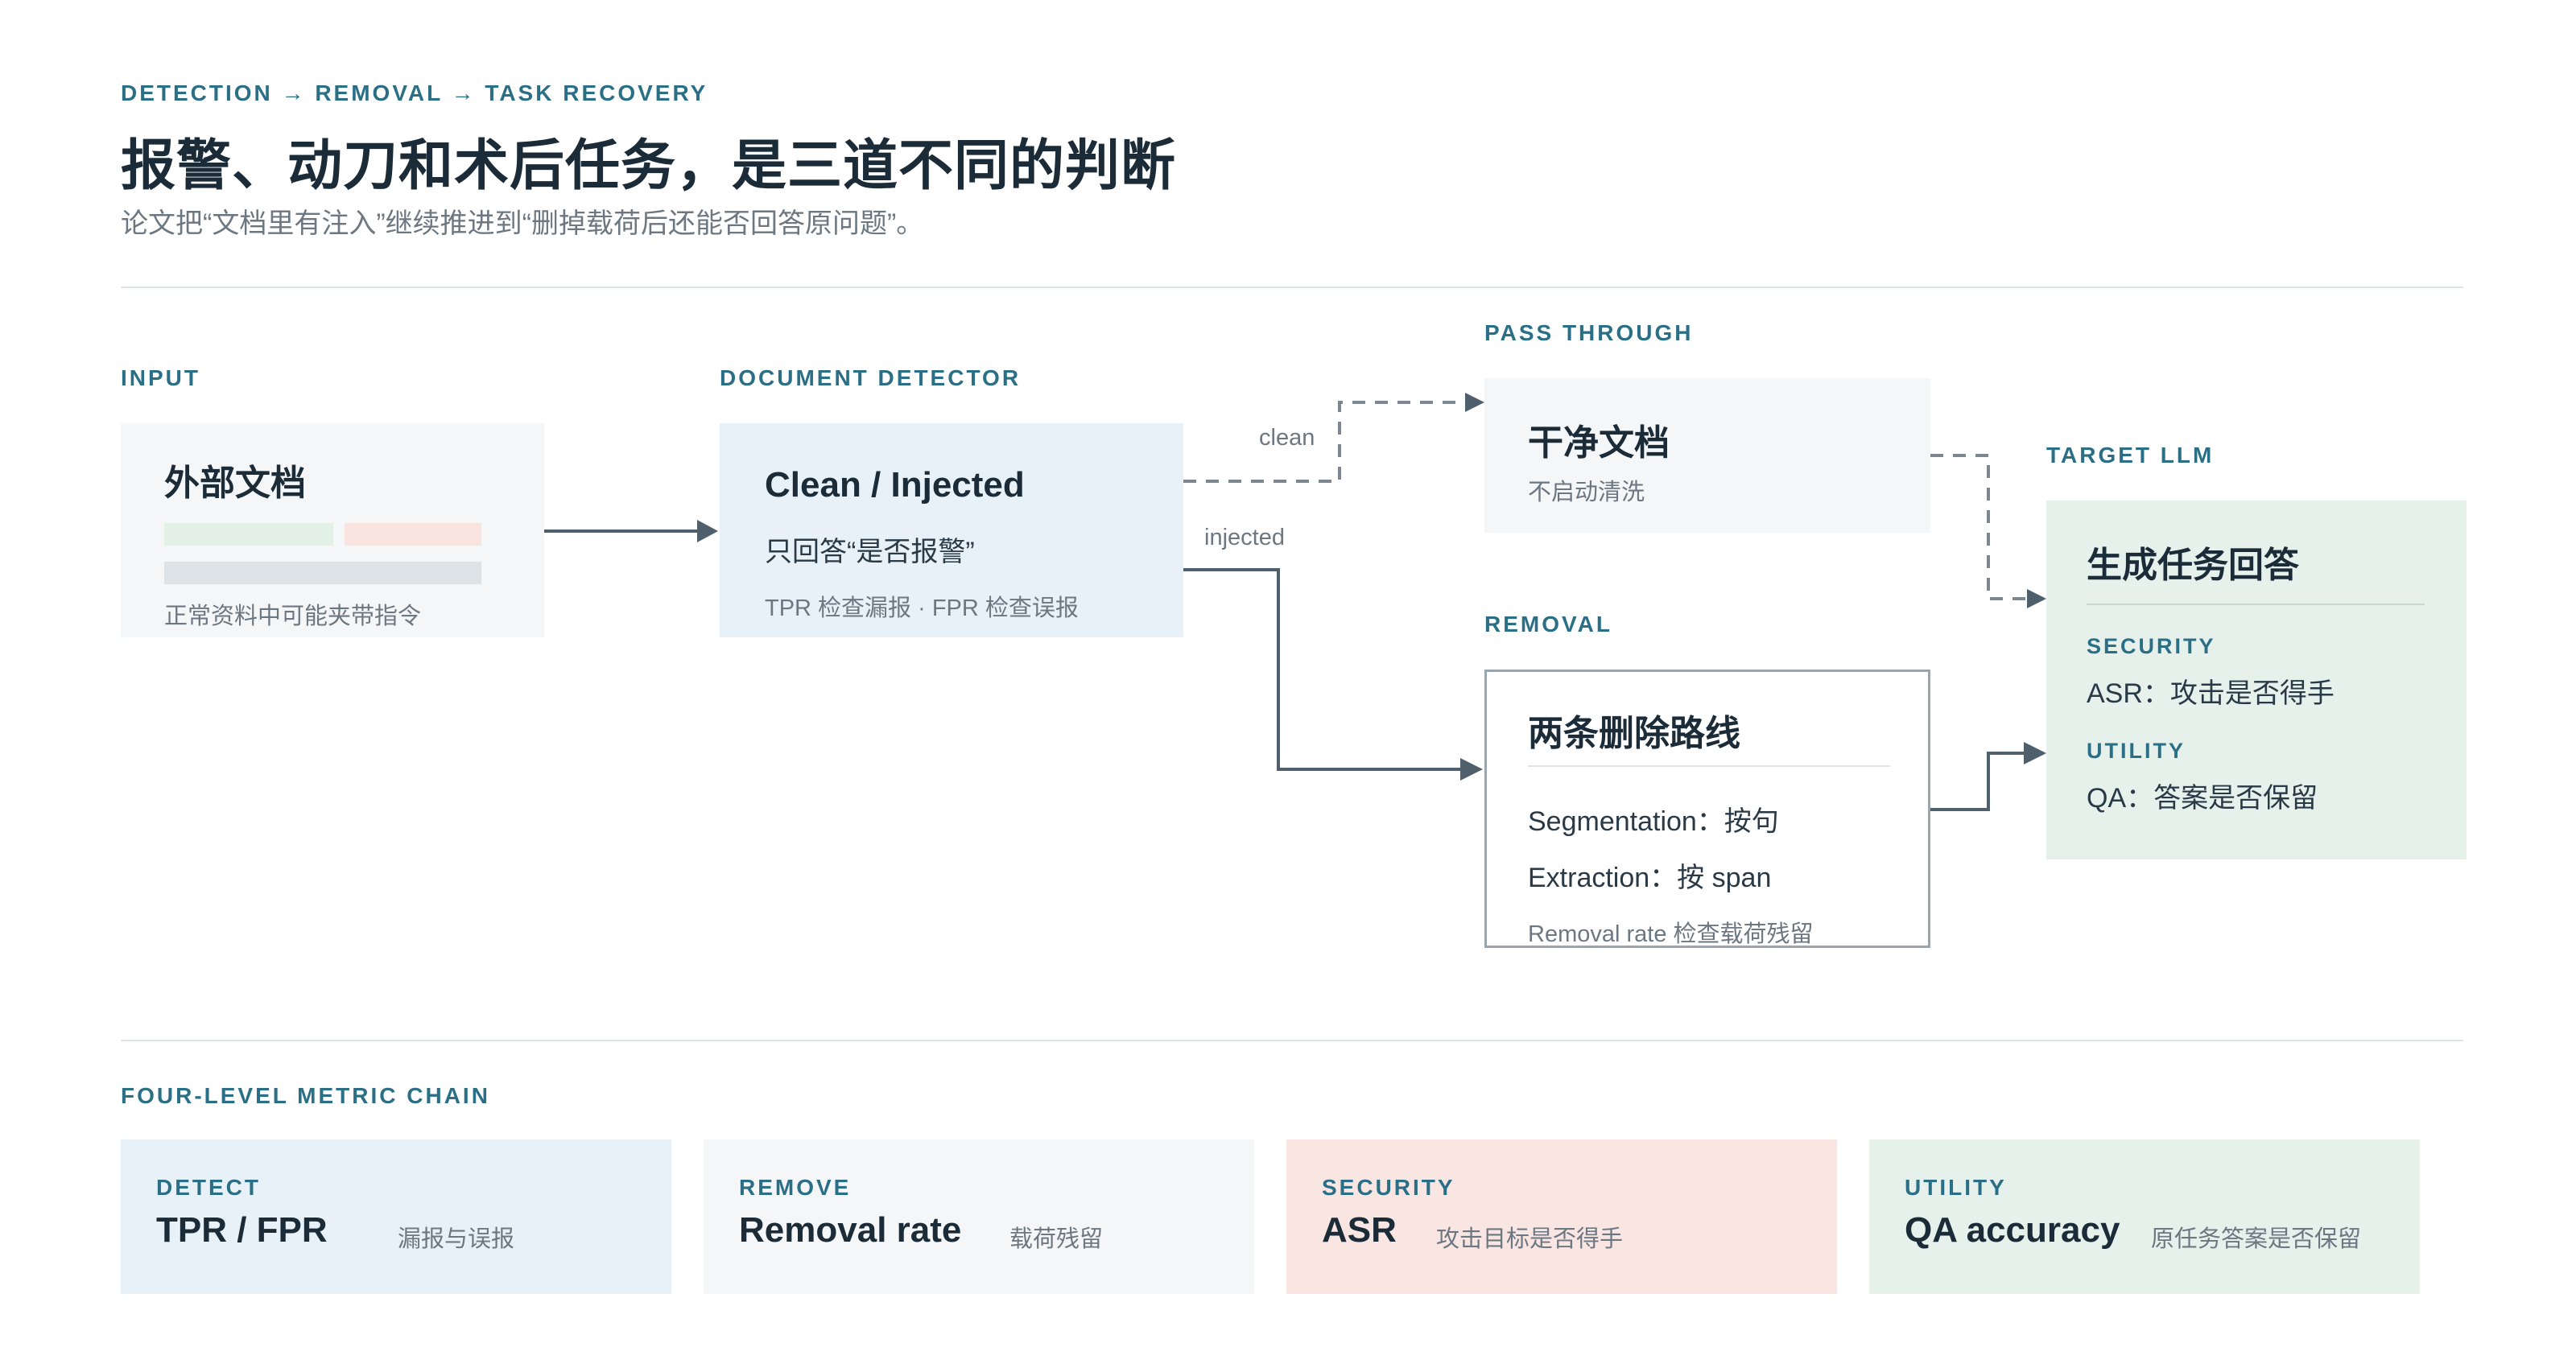 The width and height of the screenshot is (2576, 1368). Describe the element at coordinates (2193, 565) in the screenshot. I see `target-title: 生成任务回答` at that location.